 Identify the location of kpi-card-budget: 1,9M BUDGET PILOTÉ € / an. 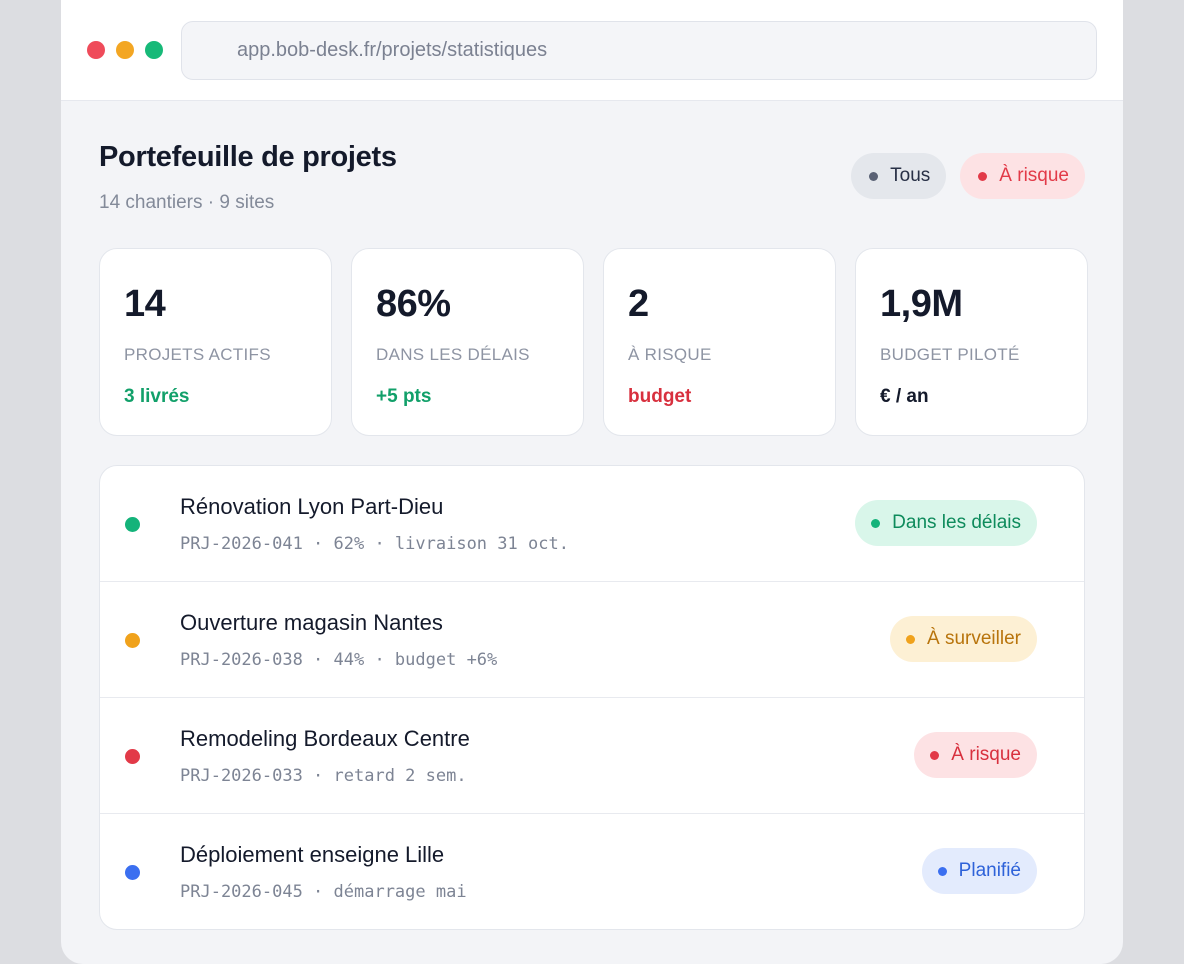
(971, 342).